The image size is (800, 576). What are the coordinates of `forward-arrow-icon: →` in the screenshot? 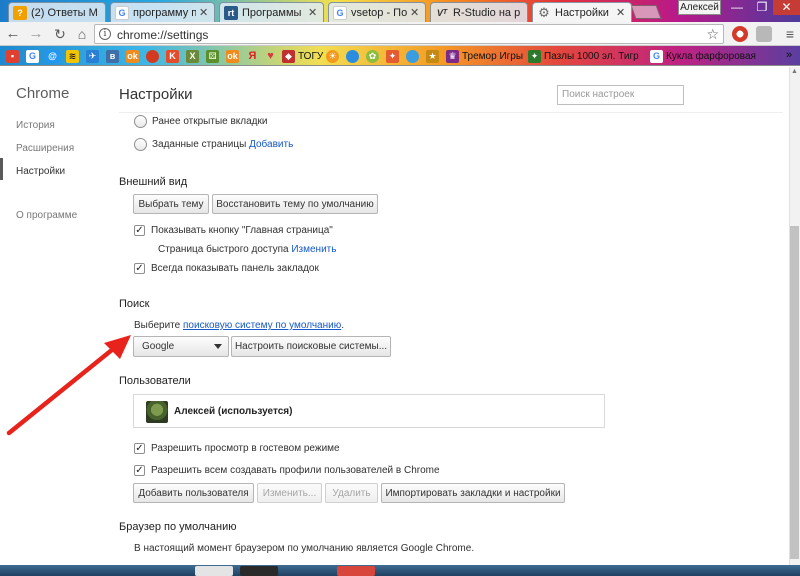 It's located at (36, 34).